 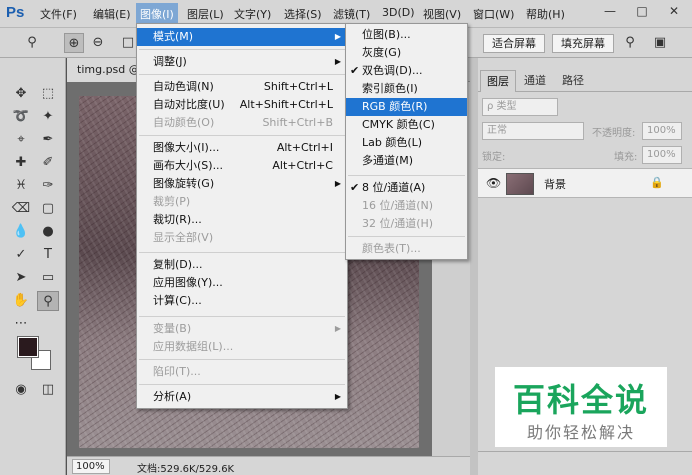 What do you see at coordinates (21, 186) in the screenshot?
I see `stamp-tool-icon: ♓` at bounding box center [21, 186].